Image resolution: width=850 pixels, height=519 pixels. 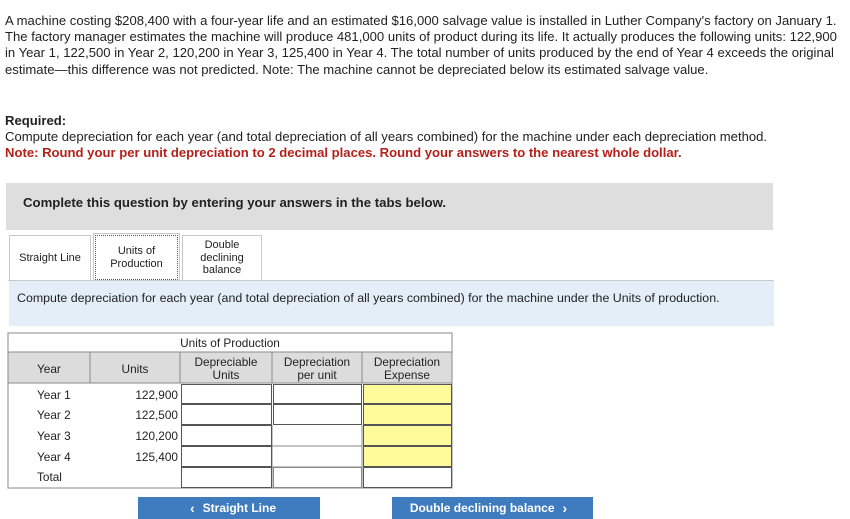 I want to click on row-year-2-label: Year 2, so click(x=54, y=415).